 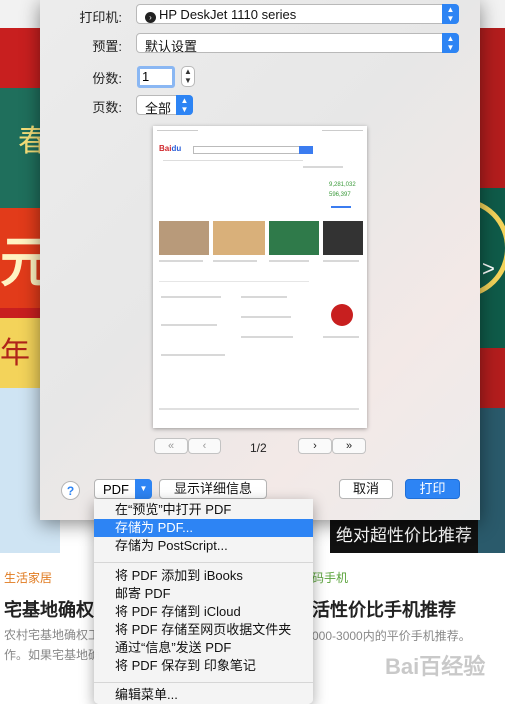 What do you see at coordinates (297, 43) in the screenshot?
I see `presets-select: 默认设置 ▲ ▼` at bounding box center [297, 43].